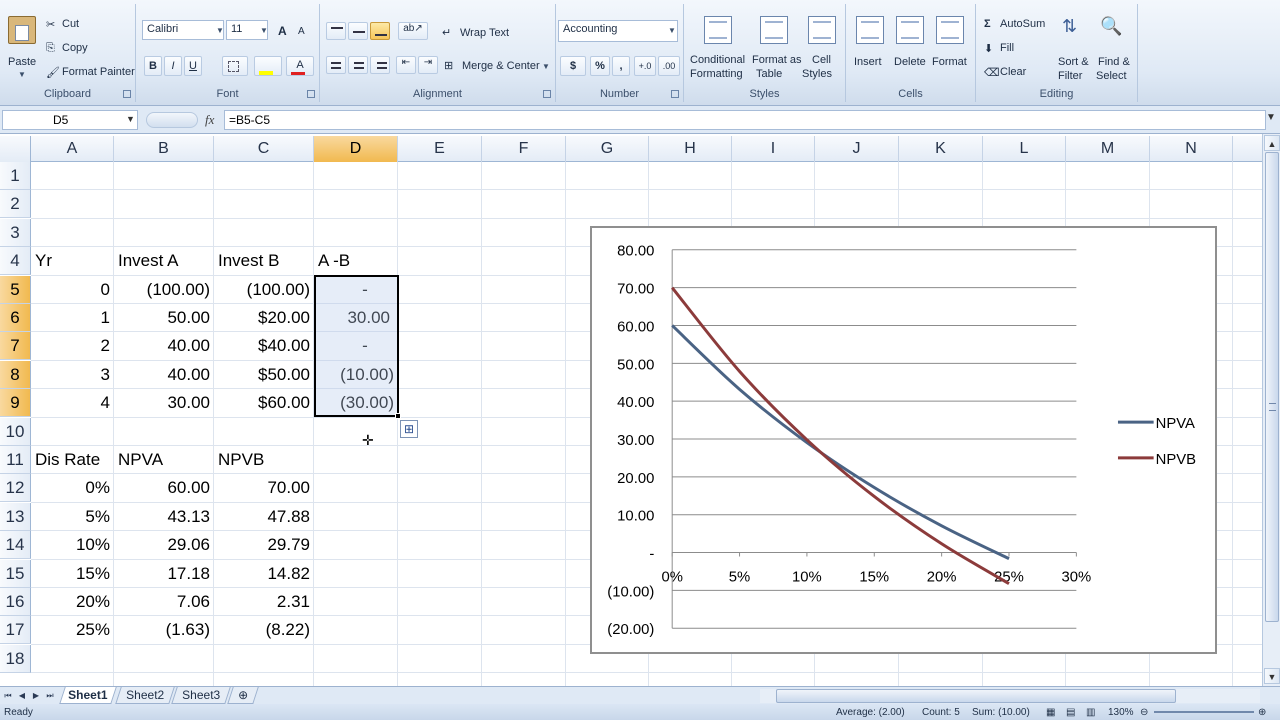  Describe the element at coordinates (164, 346) in the screenshot. I see `cell-B7: 40.00` at that location.